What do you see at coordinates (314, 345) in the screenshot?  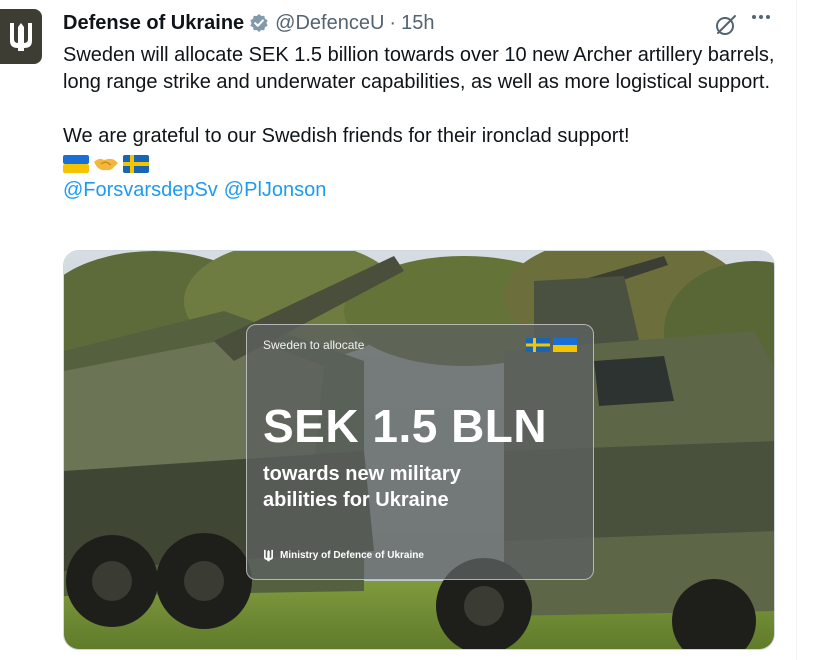 I see `card-top-label: Sweden to allocate` at bounding box center [314, 345].